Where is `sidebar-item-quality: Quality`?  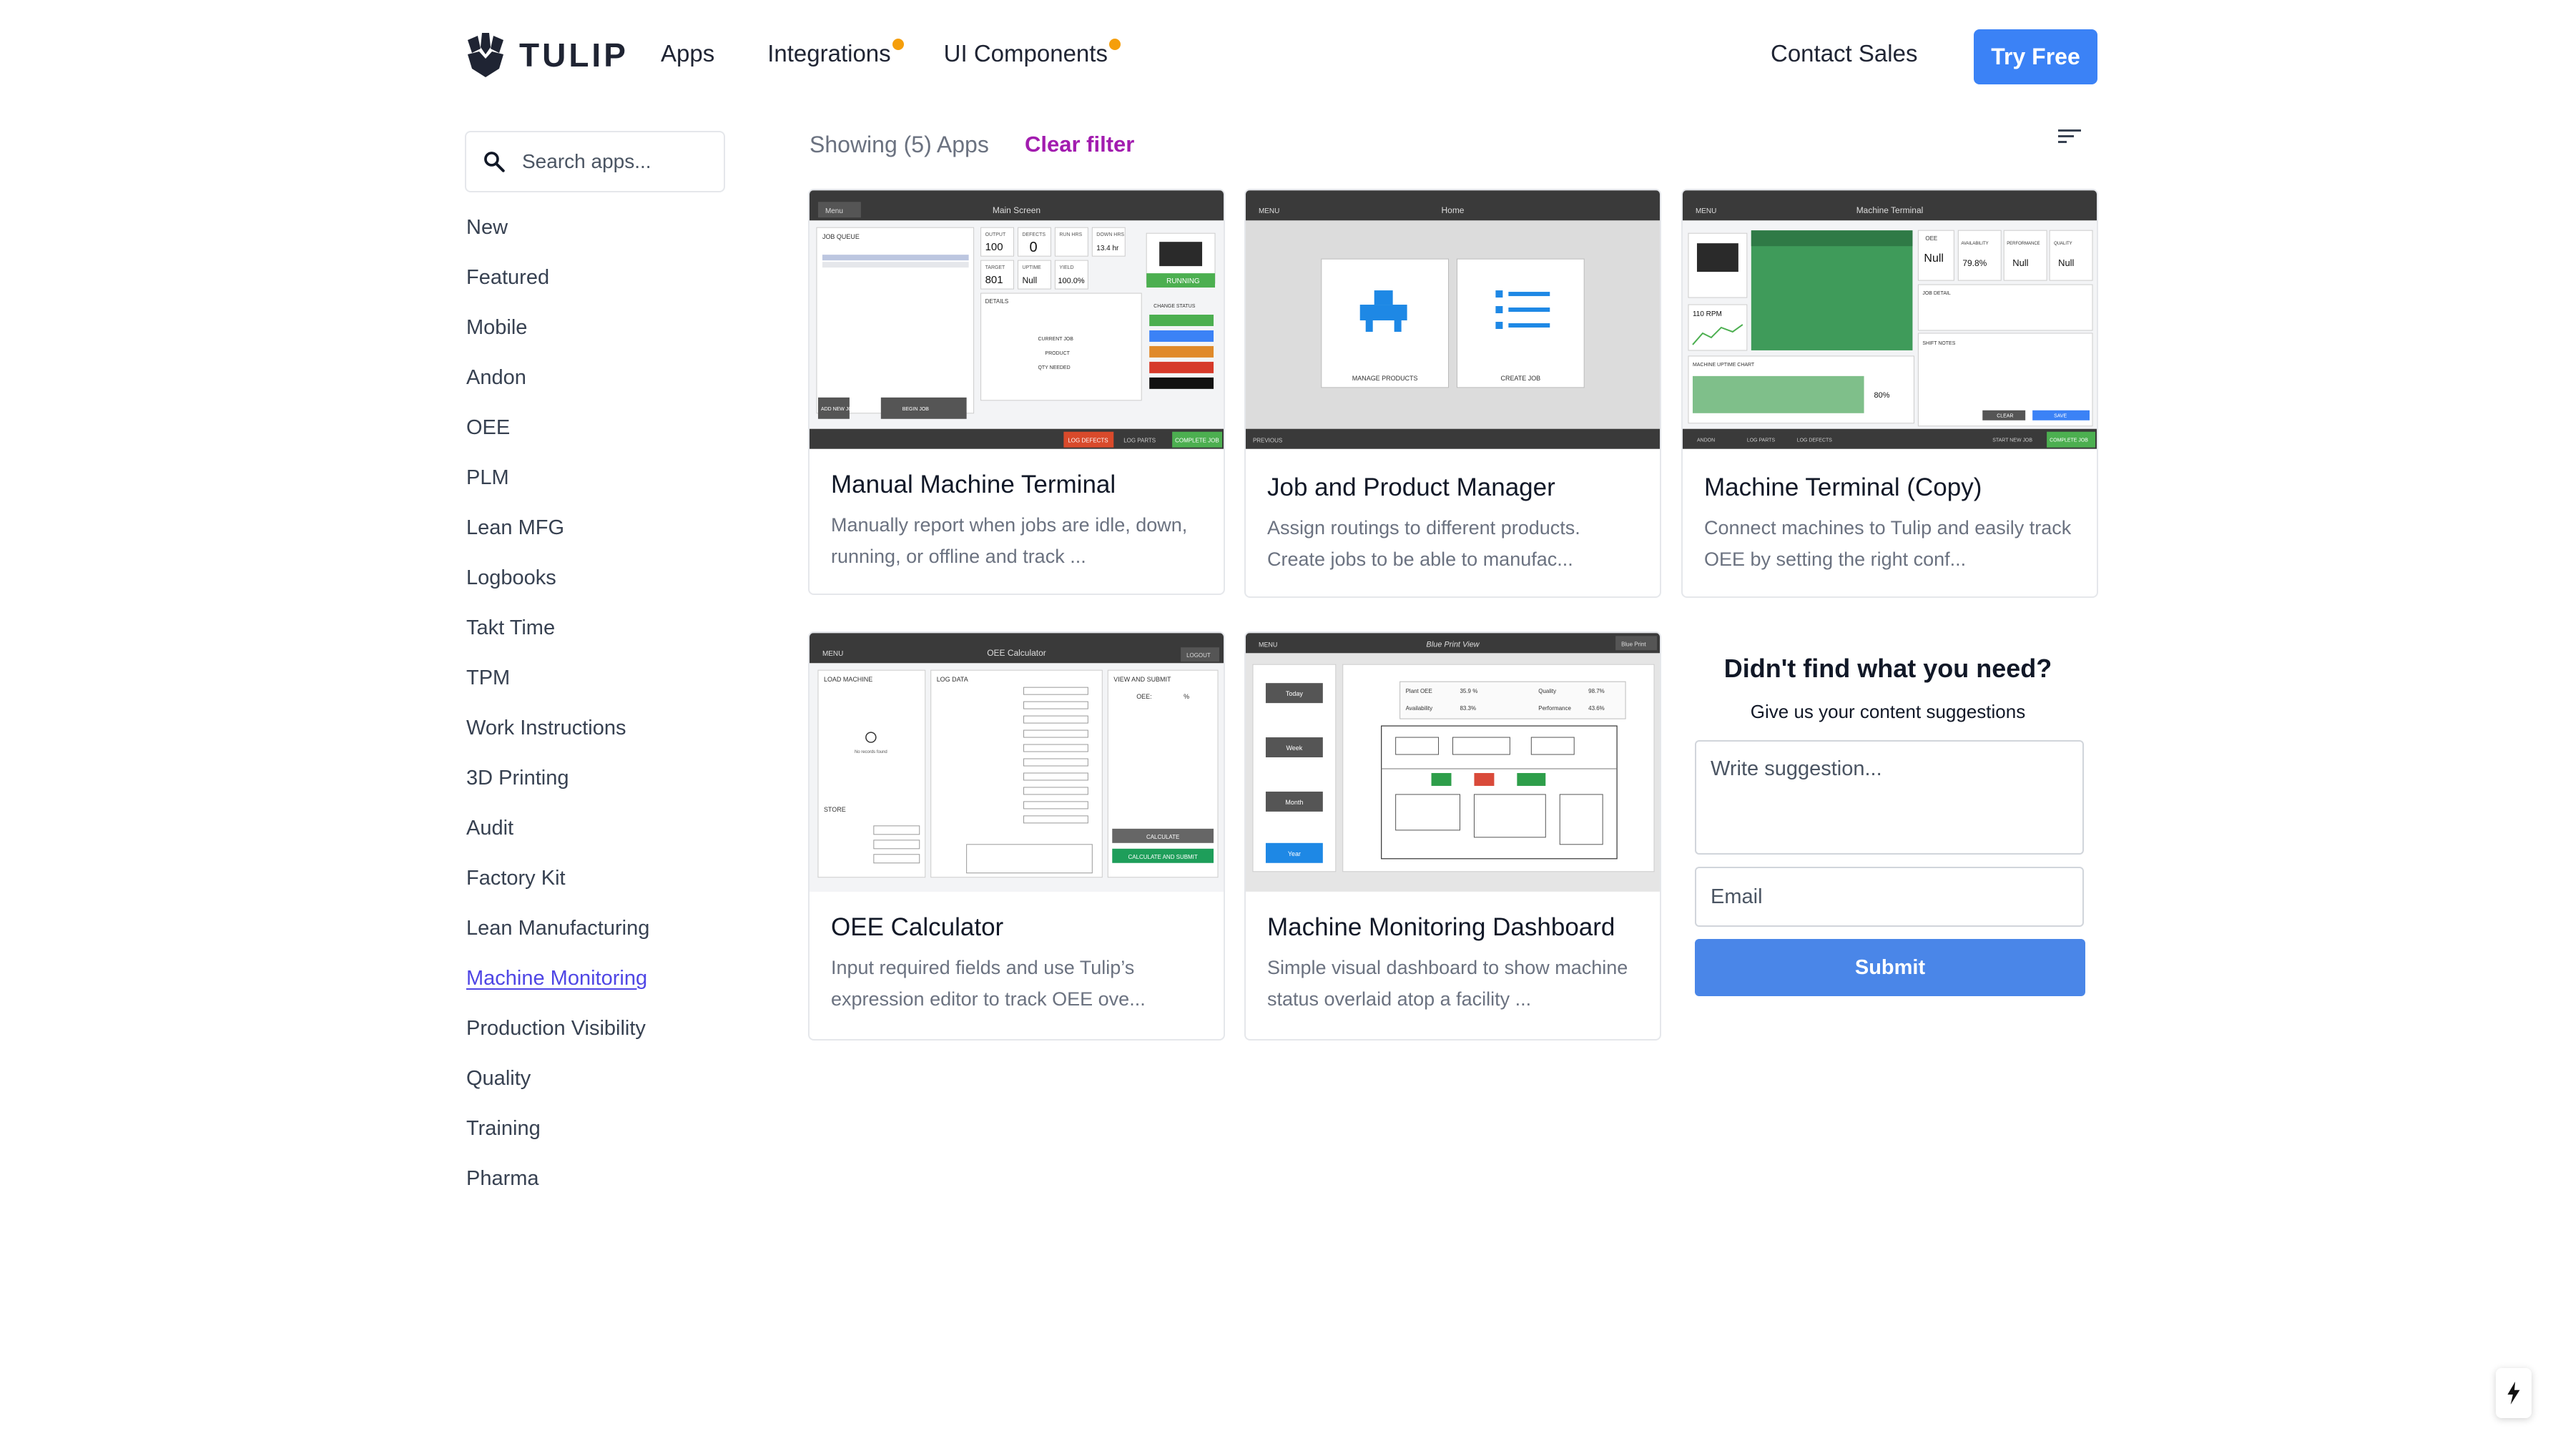
sidebar-item-quality: Quality is located at coordinates (557, 1089).